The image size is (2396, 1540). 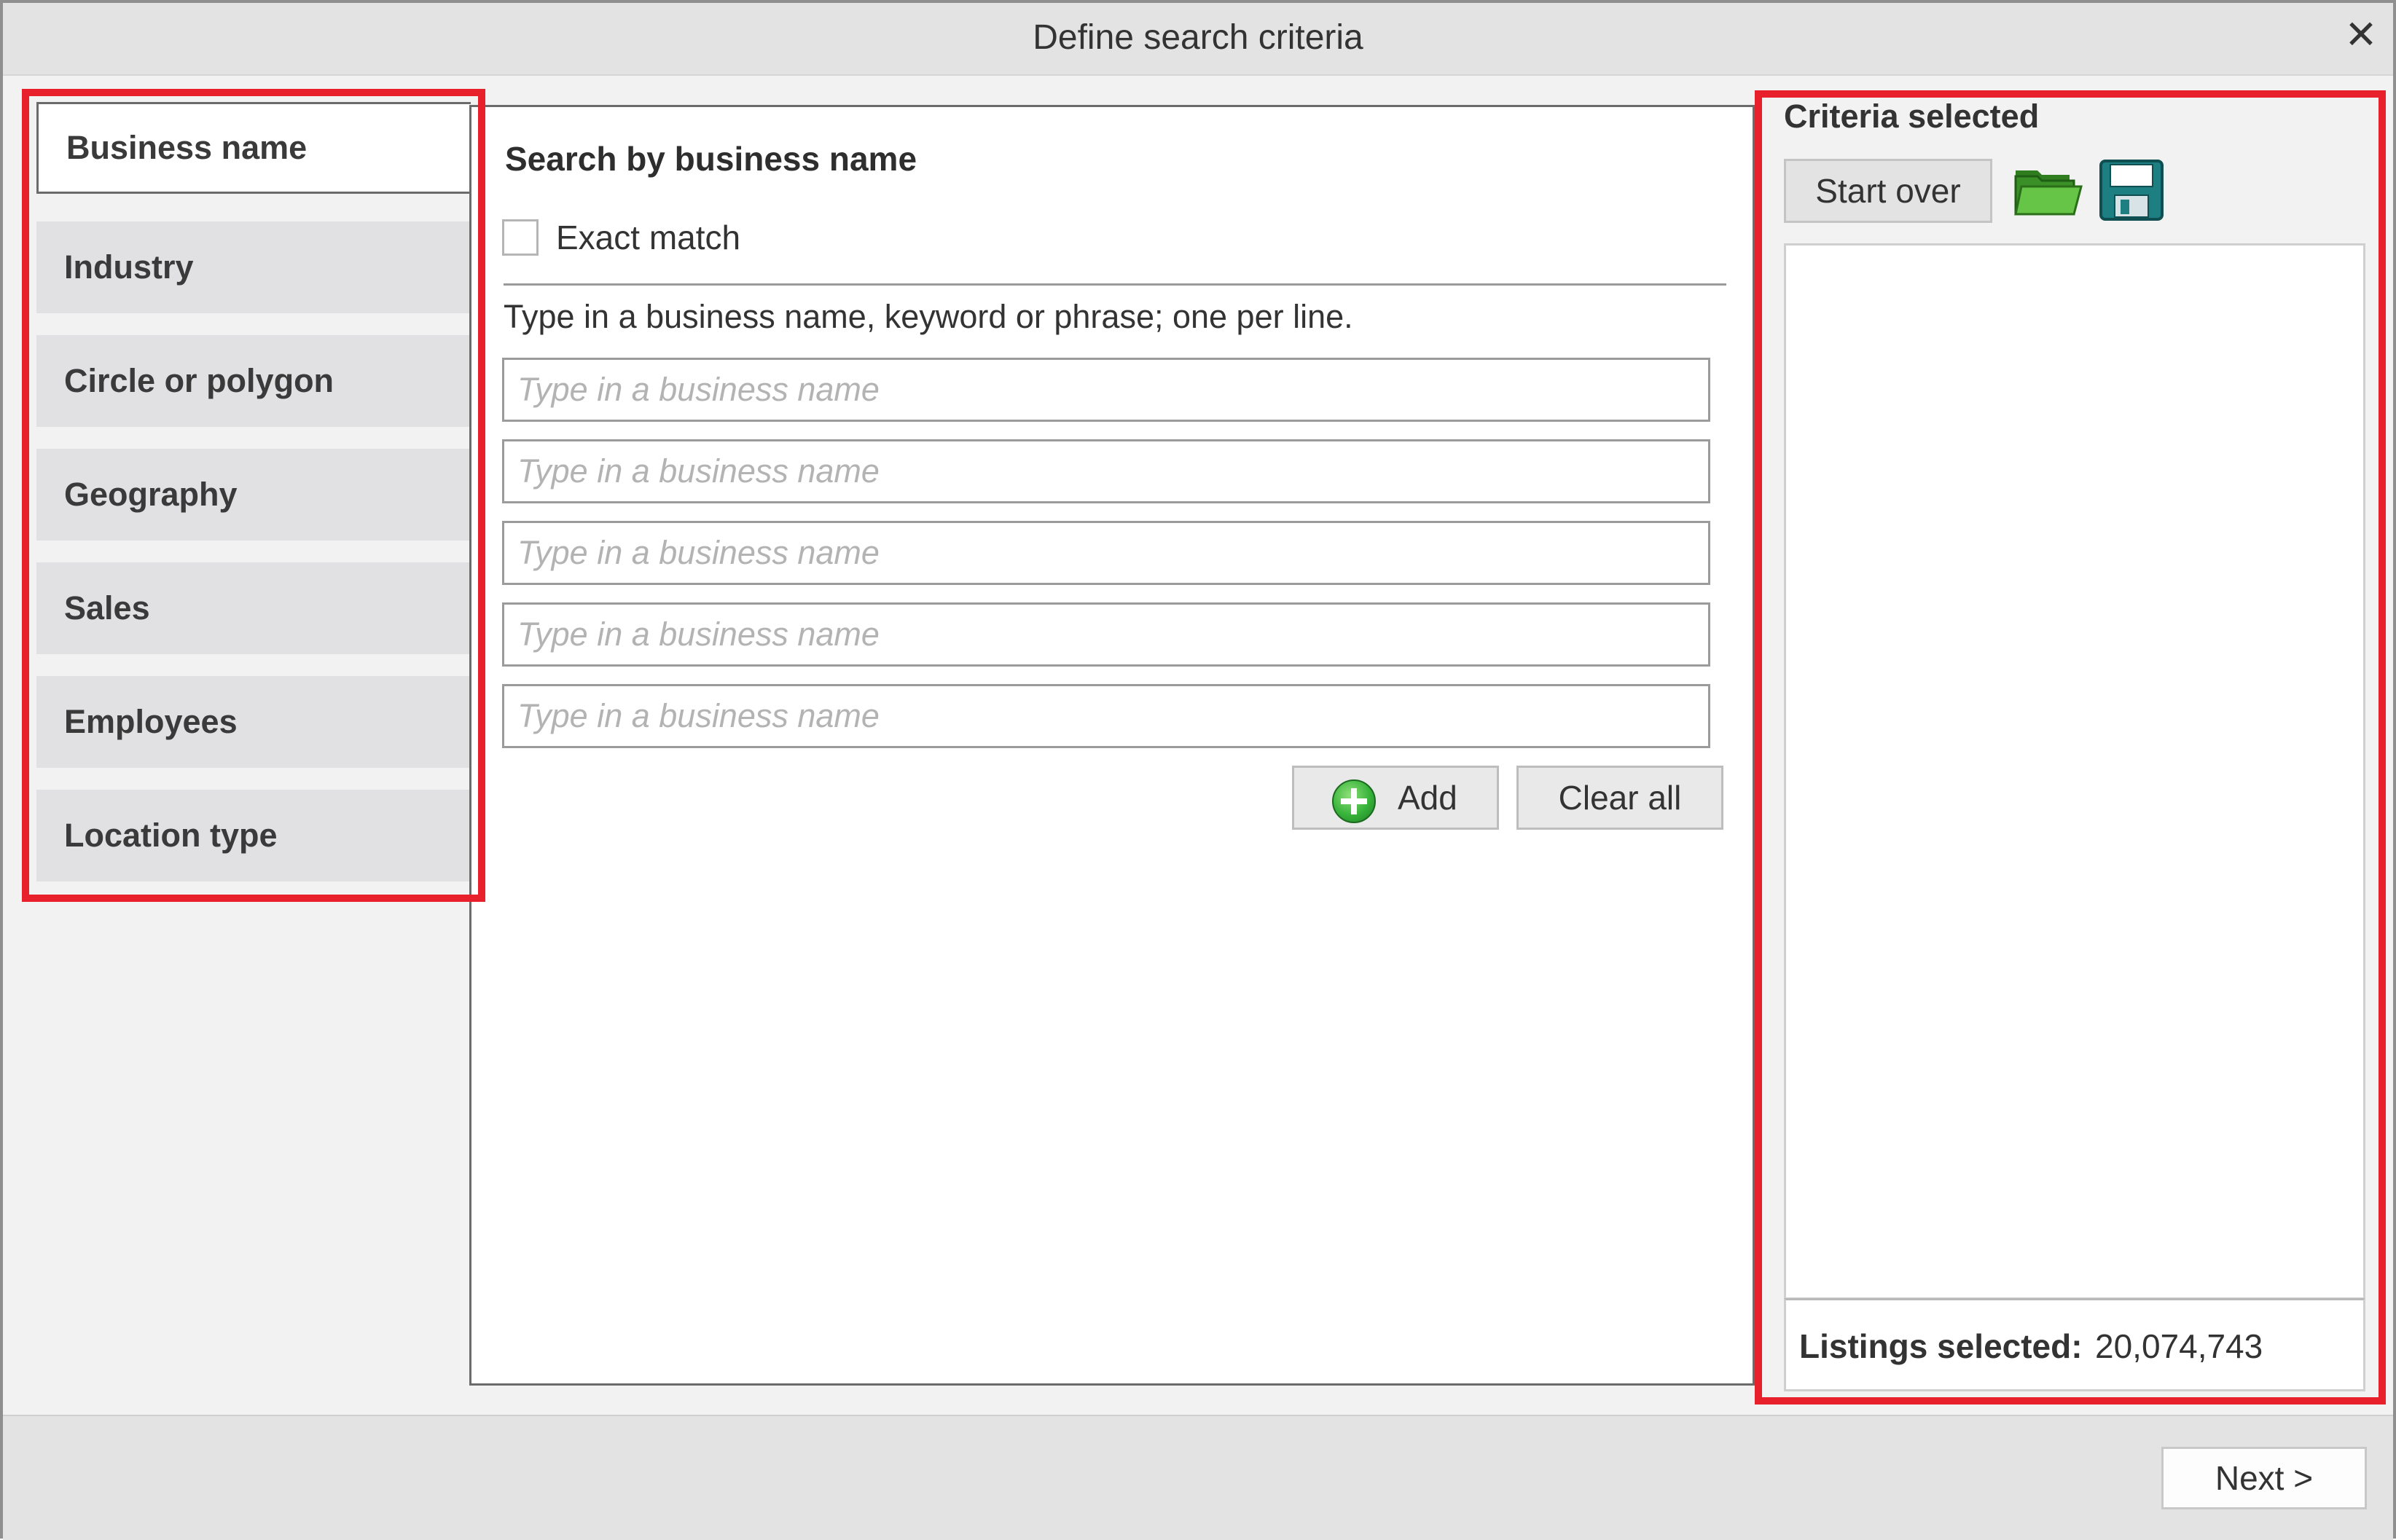 What do you see at coordinates (253, 495) in the screenshot?
I see `nav-highlight-box` at bounding box center [253, 495].